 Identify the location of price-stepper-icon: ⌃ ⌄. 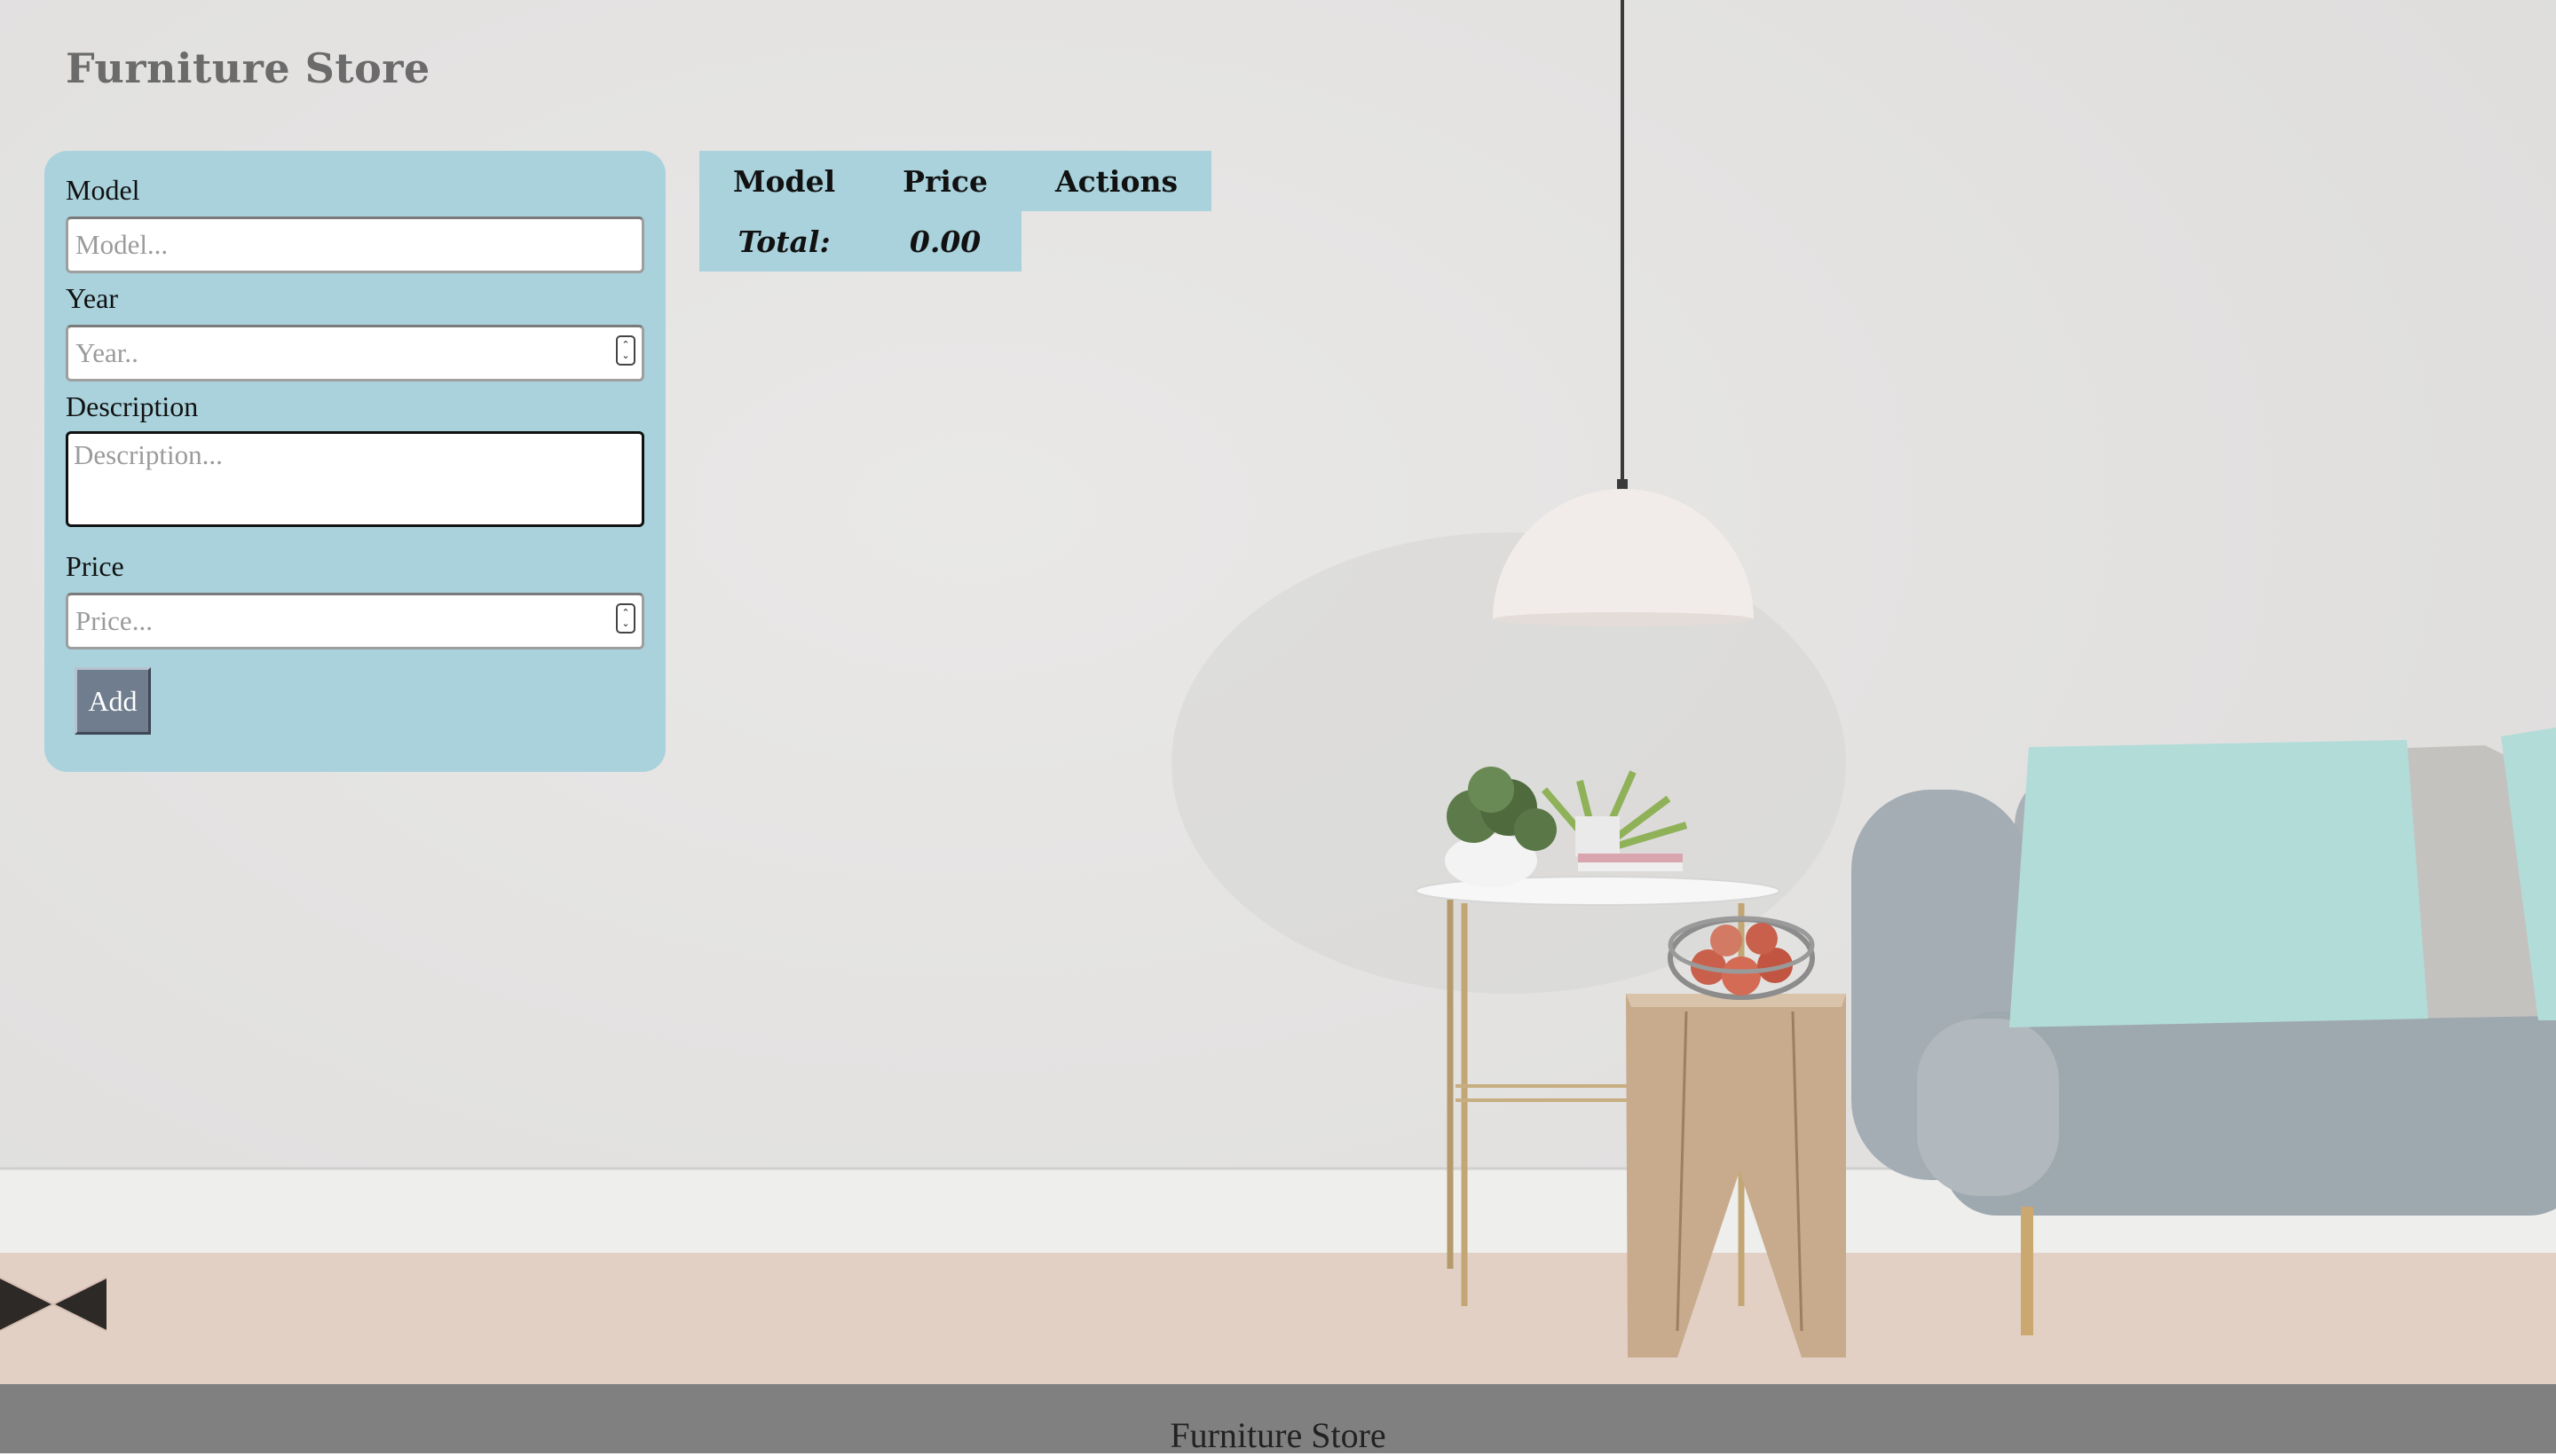
(625, 618).